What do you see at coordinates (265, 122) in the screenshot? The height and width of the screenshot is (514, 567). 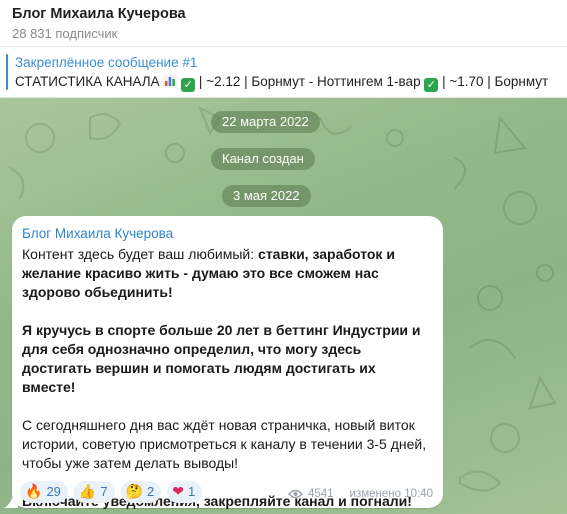 I see `date-separator: 22 марта 2022` at bounding box center [265, 122].